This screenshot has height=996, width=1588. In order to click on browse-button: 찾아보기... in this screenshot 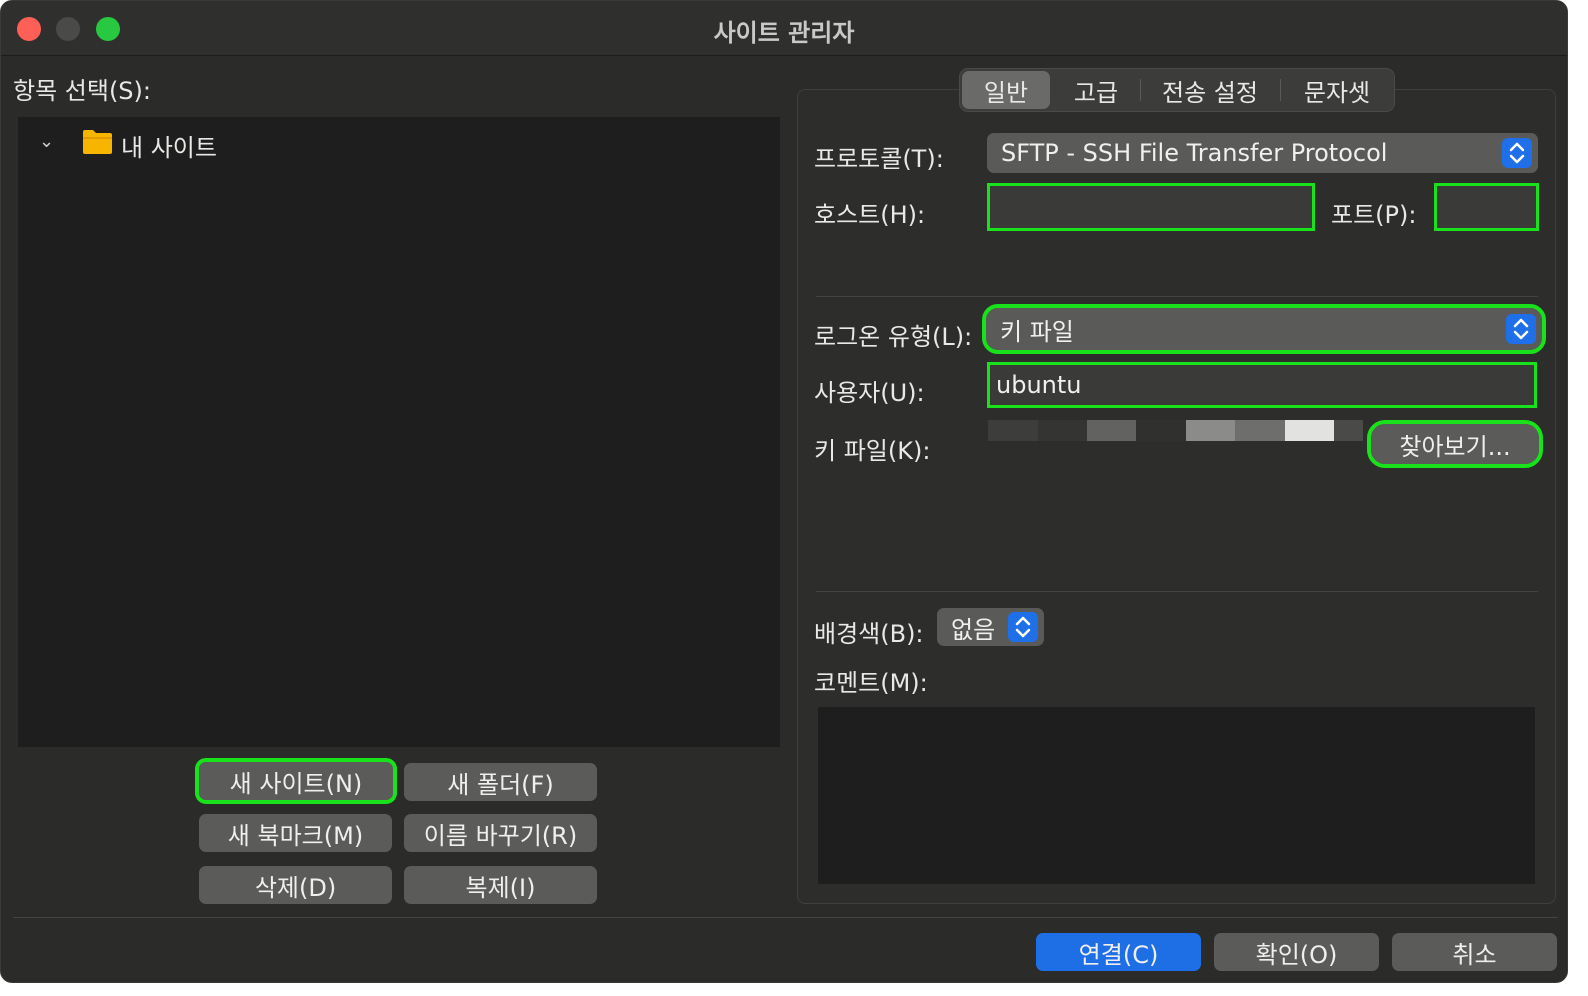, I will do `click(1455, 444)`.